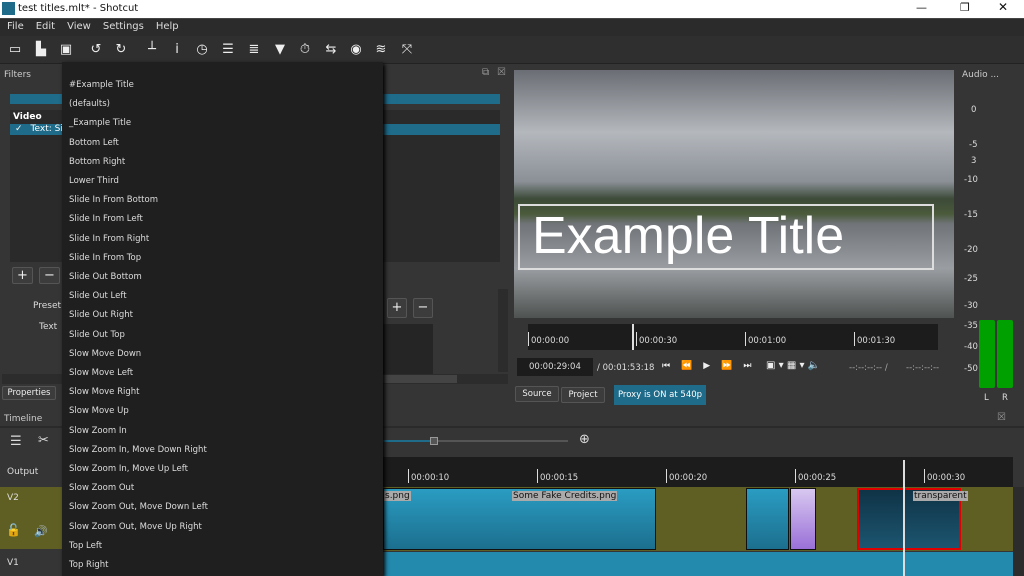 This screenshot has height=576, width=1024. I want to click on track-v1, so click(698, 564).